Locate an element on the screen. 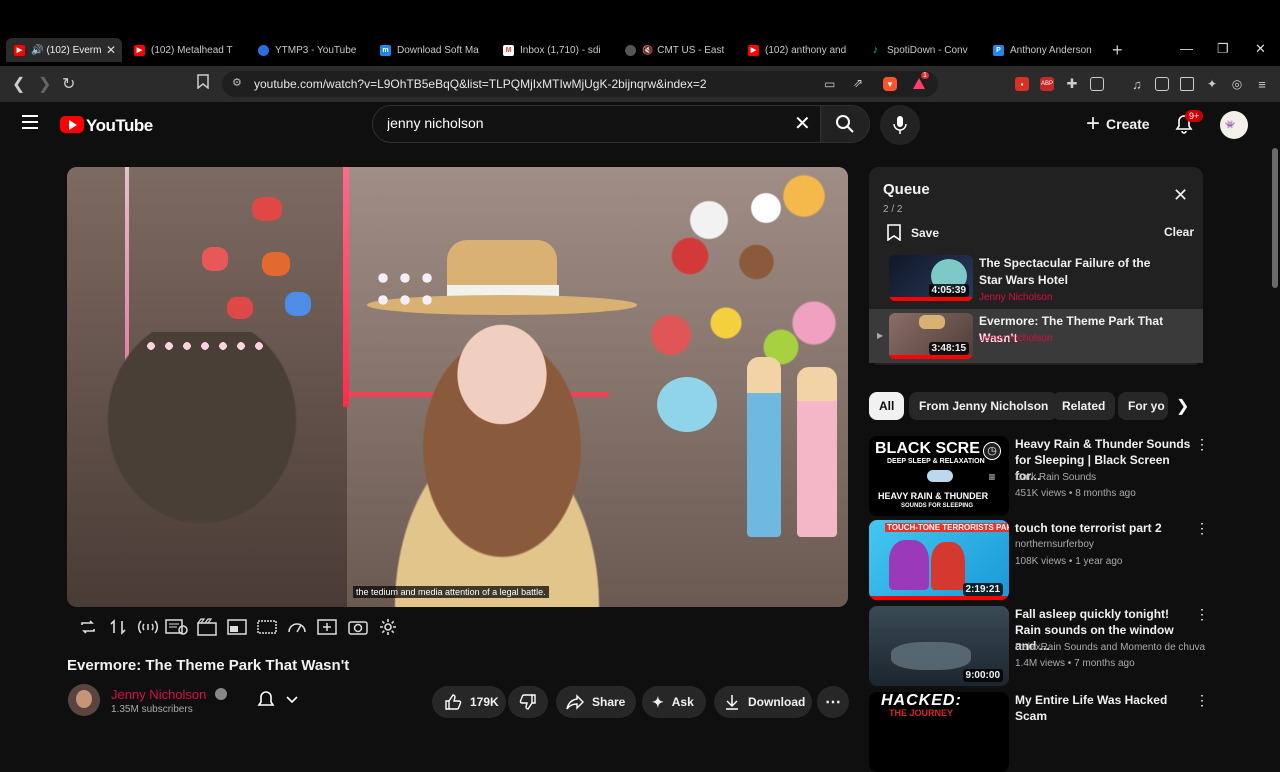  youtube-icon: ▶ is located at coordinates (139, 50).